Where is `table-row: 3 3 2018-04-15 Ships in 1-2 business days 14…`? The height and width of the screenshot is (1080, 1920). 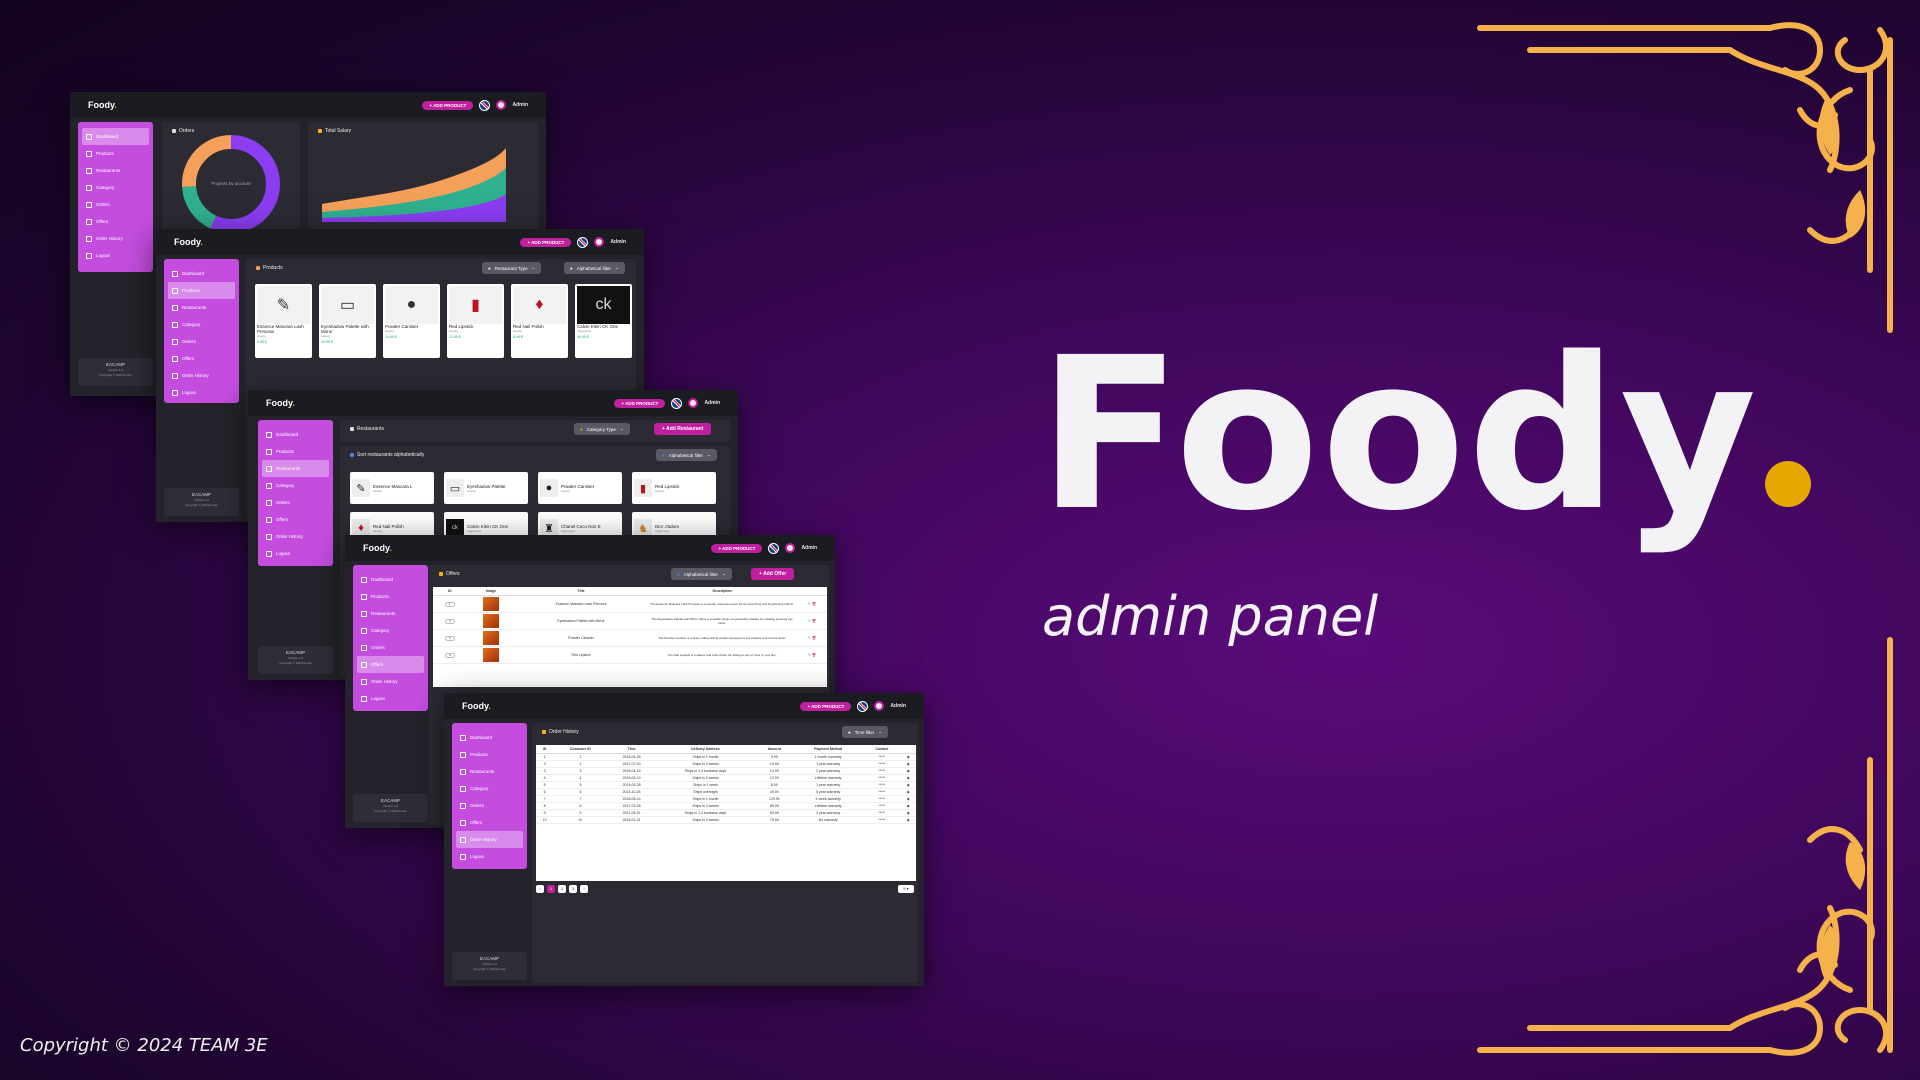 table-row: 3 3 2018-04-15 Ships in 1-2 business days 14… is located at coordinates (726, 771).